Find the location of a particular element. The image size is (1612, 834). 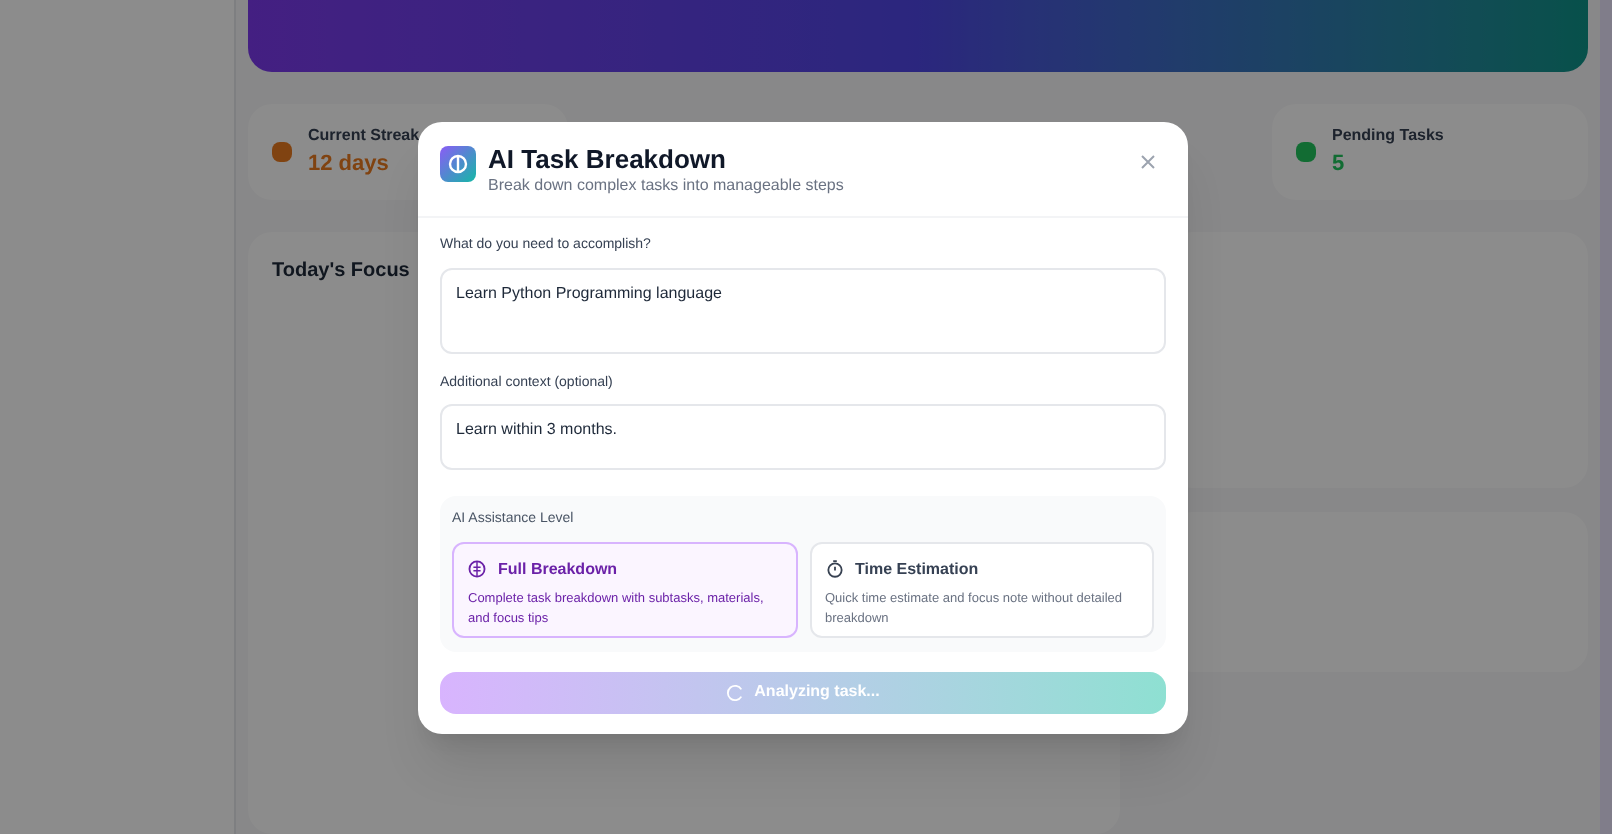

stat-label: Pending Tasks is located at coordinates (1388, 135).